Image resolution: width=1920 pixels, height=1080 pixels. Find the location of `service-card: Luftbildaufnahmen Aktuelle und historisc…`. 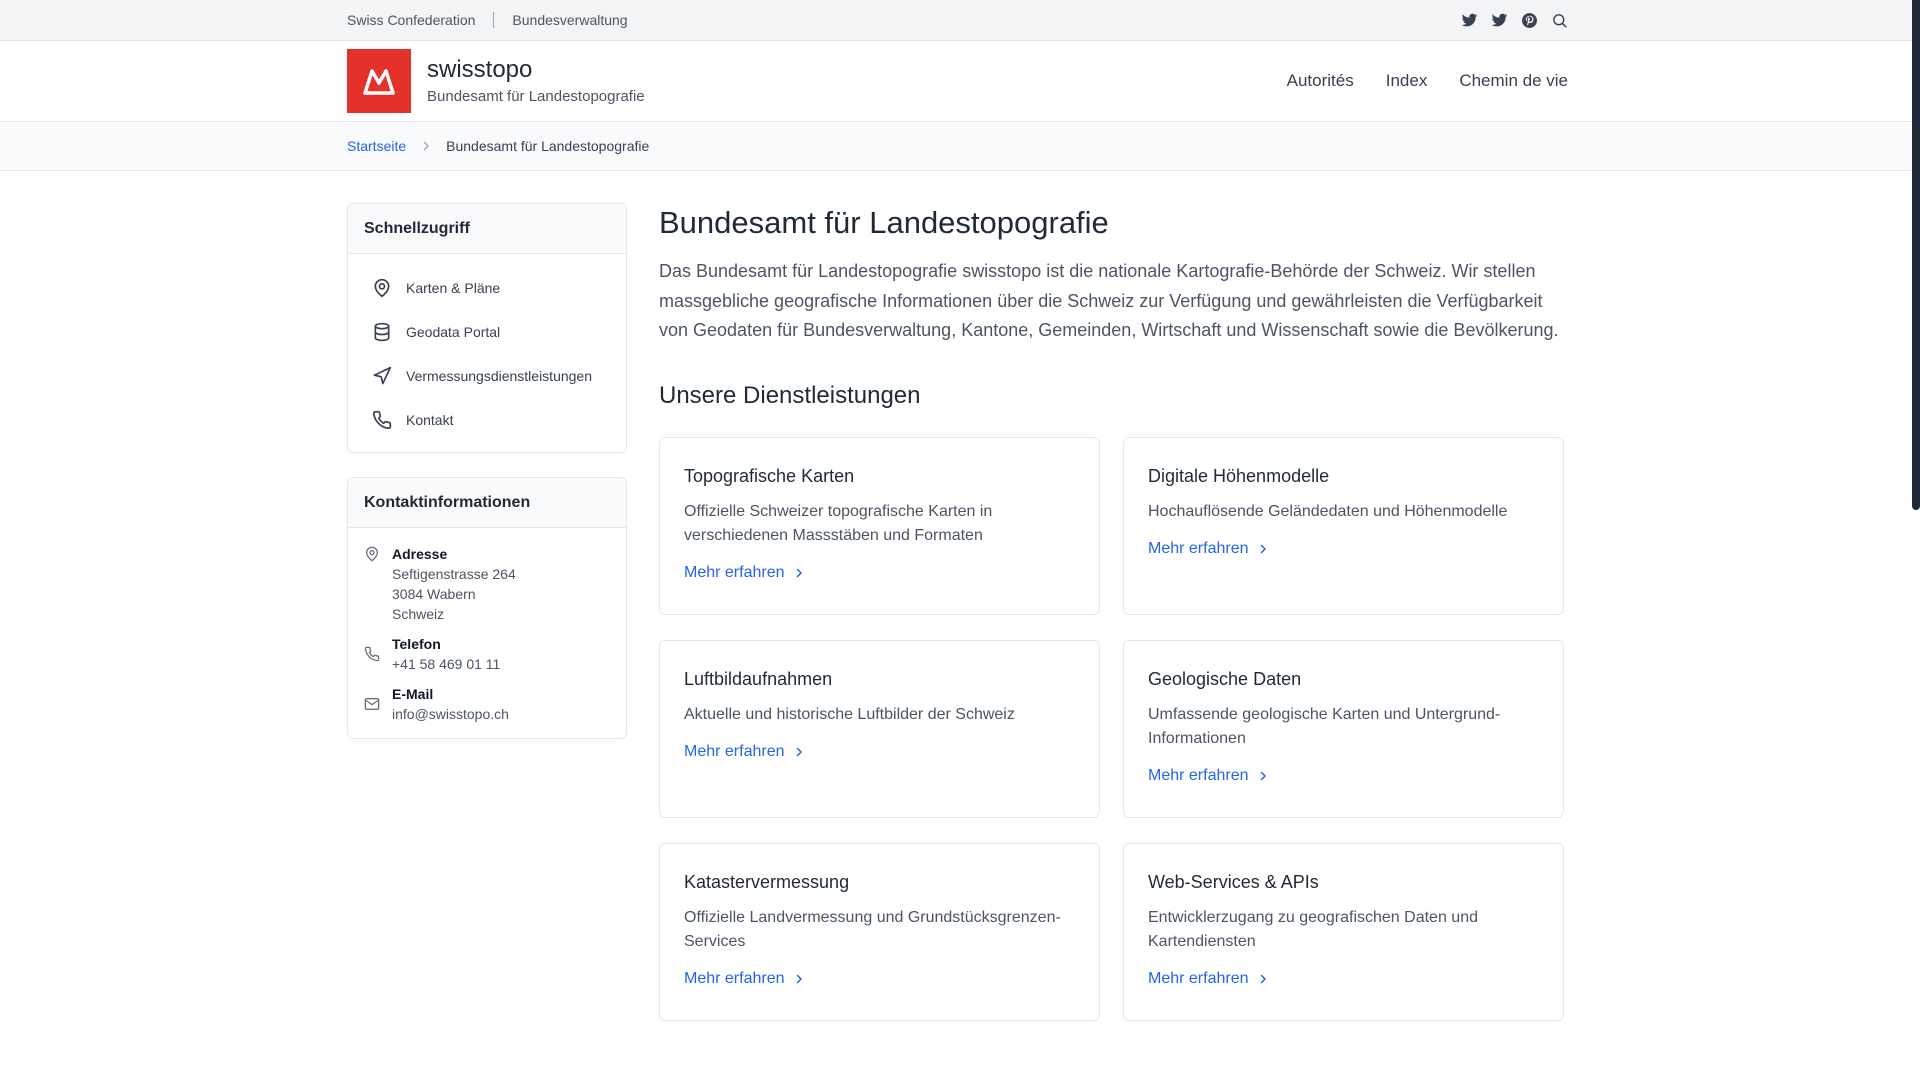

service-card: Luftbildaufnahmen Aktuelle und historisc… is located at coordinates (879, 728).